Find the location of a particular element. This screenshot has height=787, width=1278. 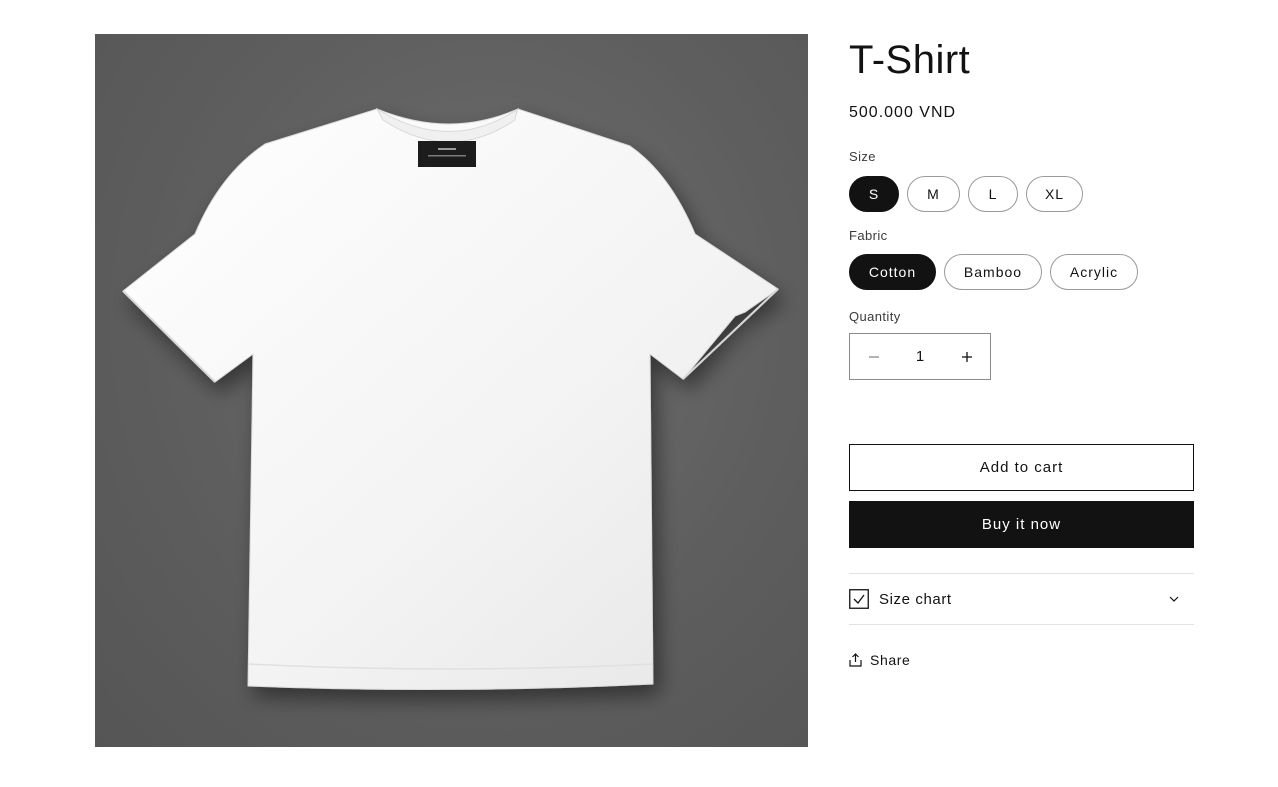

size-option-m: M is located at coordinates (933, 194).